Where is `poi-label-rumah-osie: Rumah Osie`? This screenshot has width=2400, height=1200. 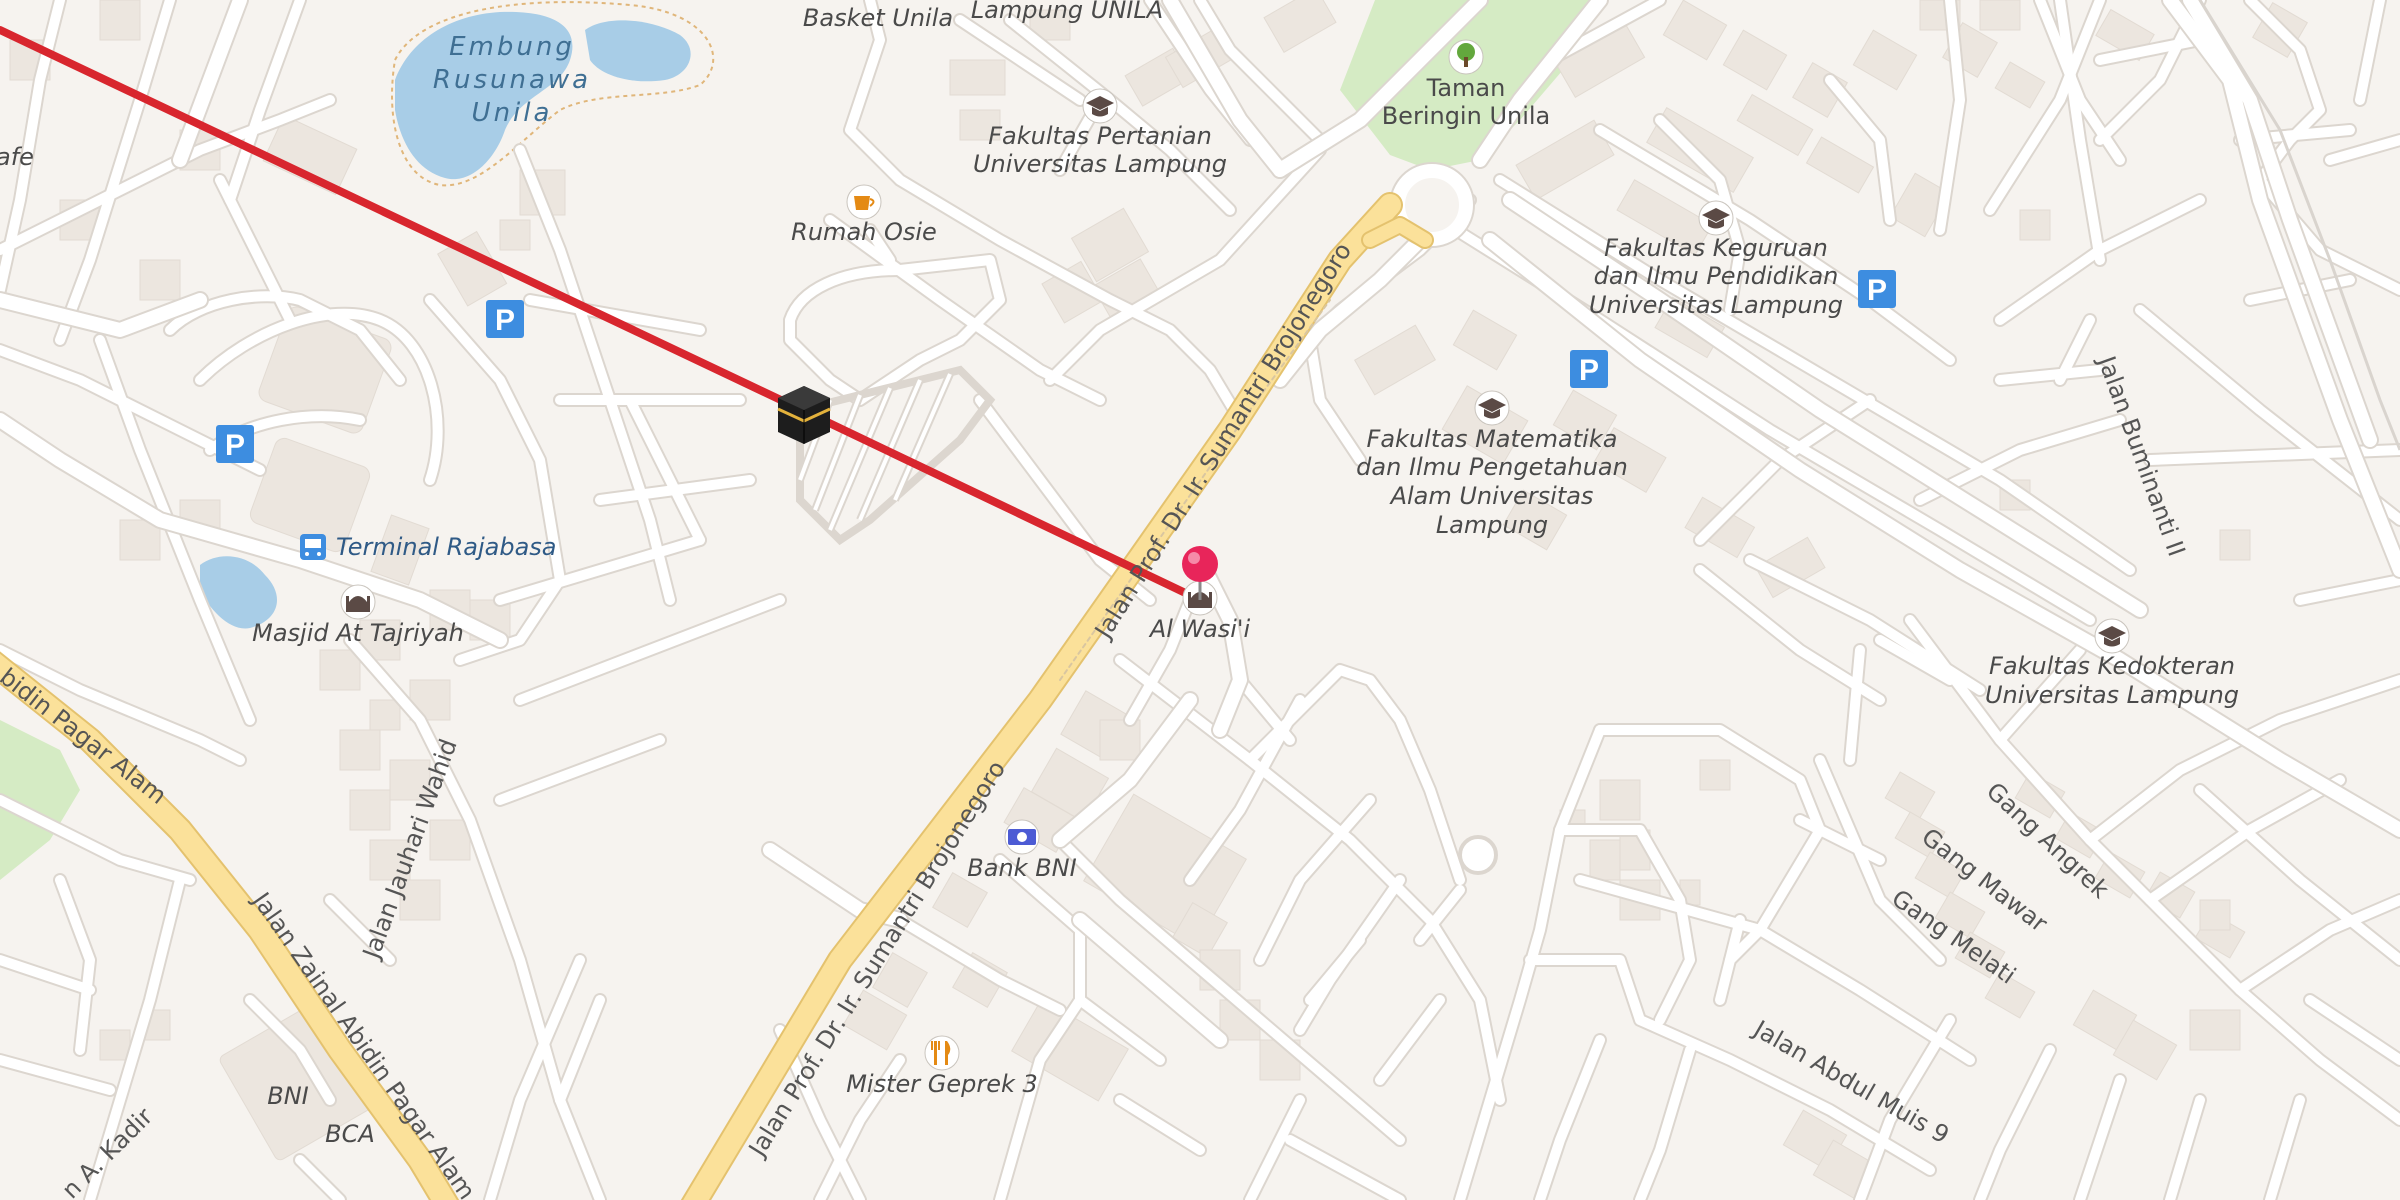 poi-label-rumah-osie: Rumah Osie is located at coordinates (864, 232).